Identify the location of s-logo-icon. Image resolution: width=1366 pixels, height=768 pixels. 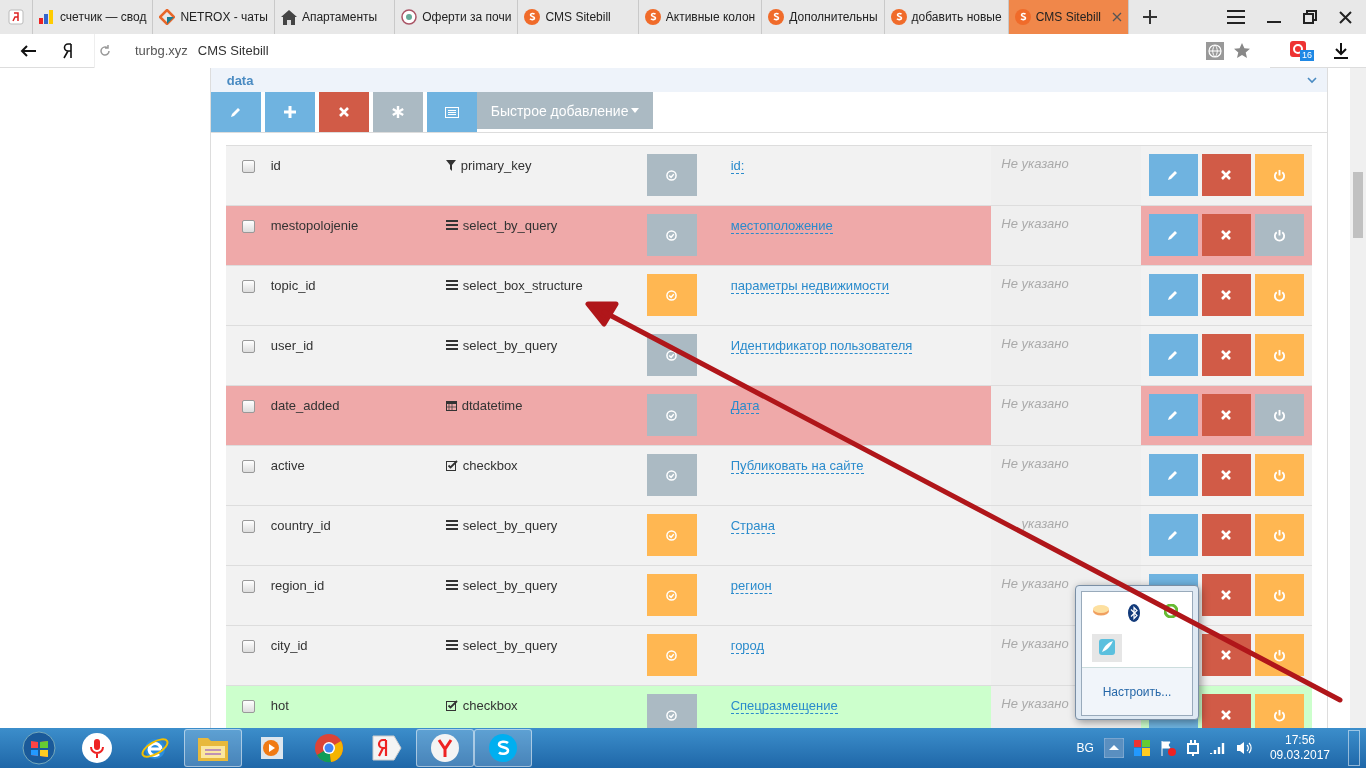
(532, 17).